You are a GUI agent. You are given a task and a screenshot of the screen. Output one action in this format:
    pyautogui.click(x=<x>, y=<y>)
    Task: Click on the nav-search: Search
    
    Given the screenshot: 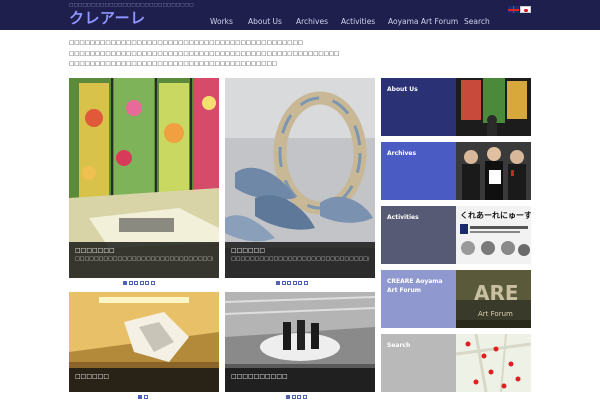 What is the action you would take?
    pyautogui.click(x=477, y=21)
    